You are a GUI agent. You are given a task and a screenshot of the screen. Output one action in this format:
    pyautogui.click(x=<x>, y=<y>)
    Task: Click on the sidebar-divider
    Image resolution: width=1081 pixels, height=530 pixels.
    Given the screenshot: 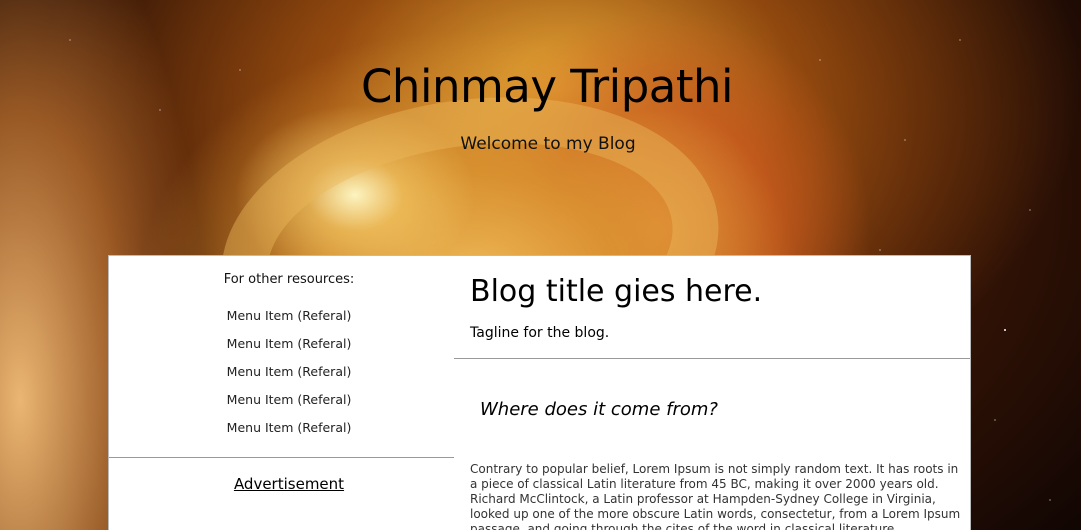 What is the action you would take?
    pyautogui.click(x=281, y=457)
    